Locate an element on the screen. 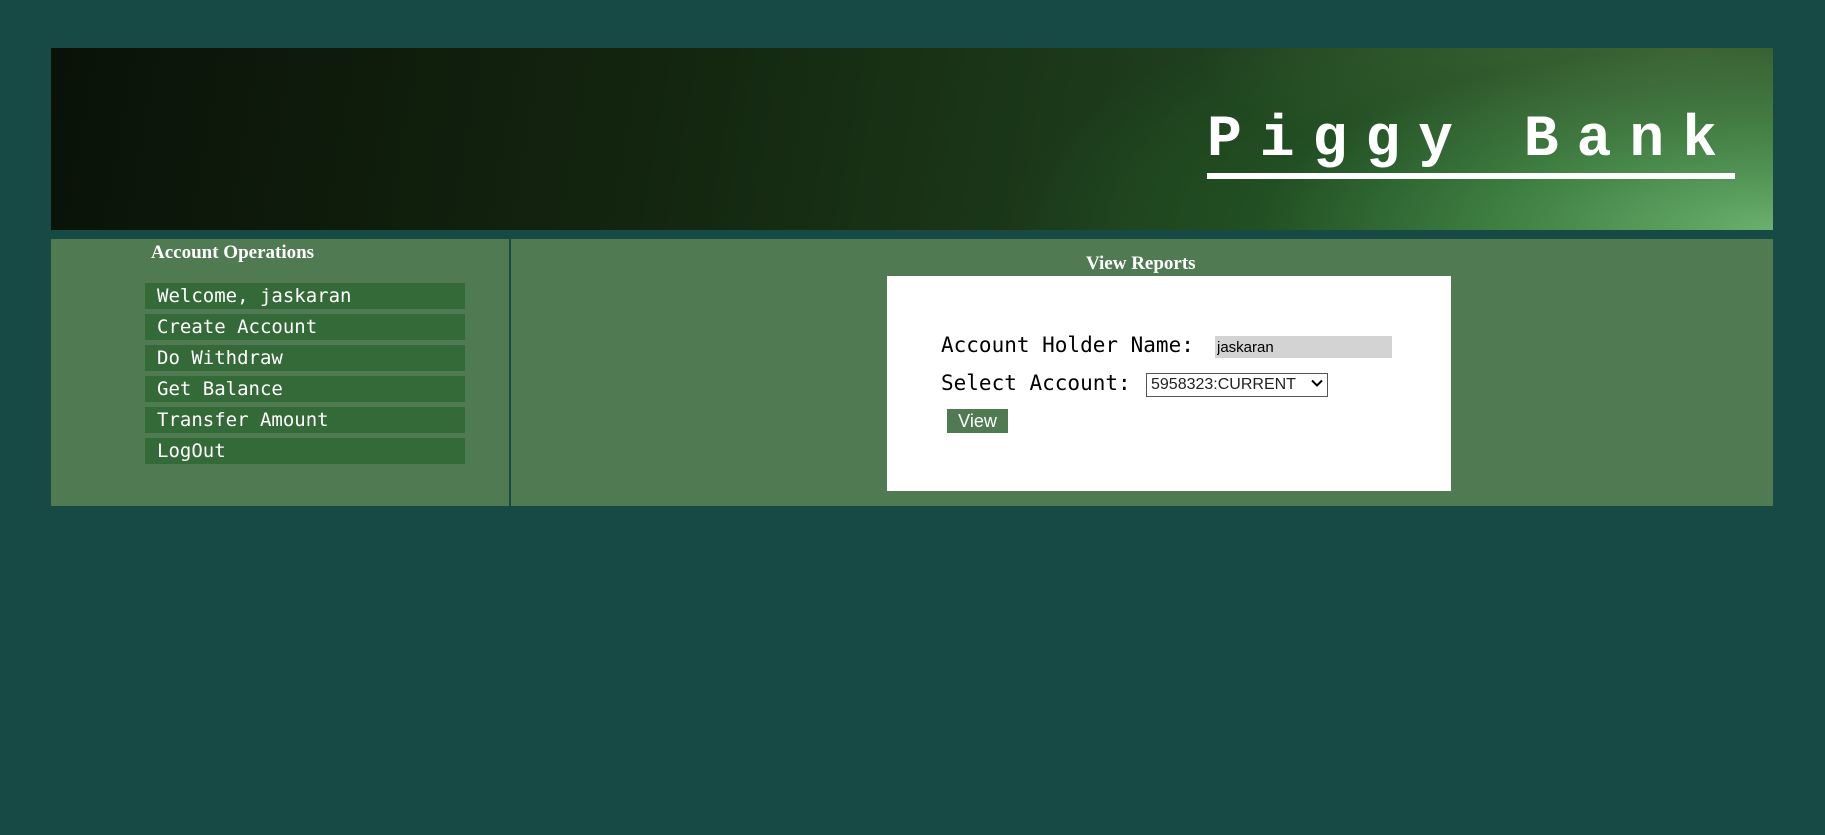  account-holder-name-field is located at coordinates (1303, 347).